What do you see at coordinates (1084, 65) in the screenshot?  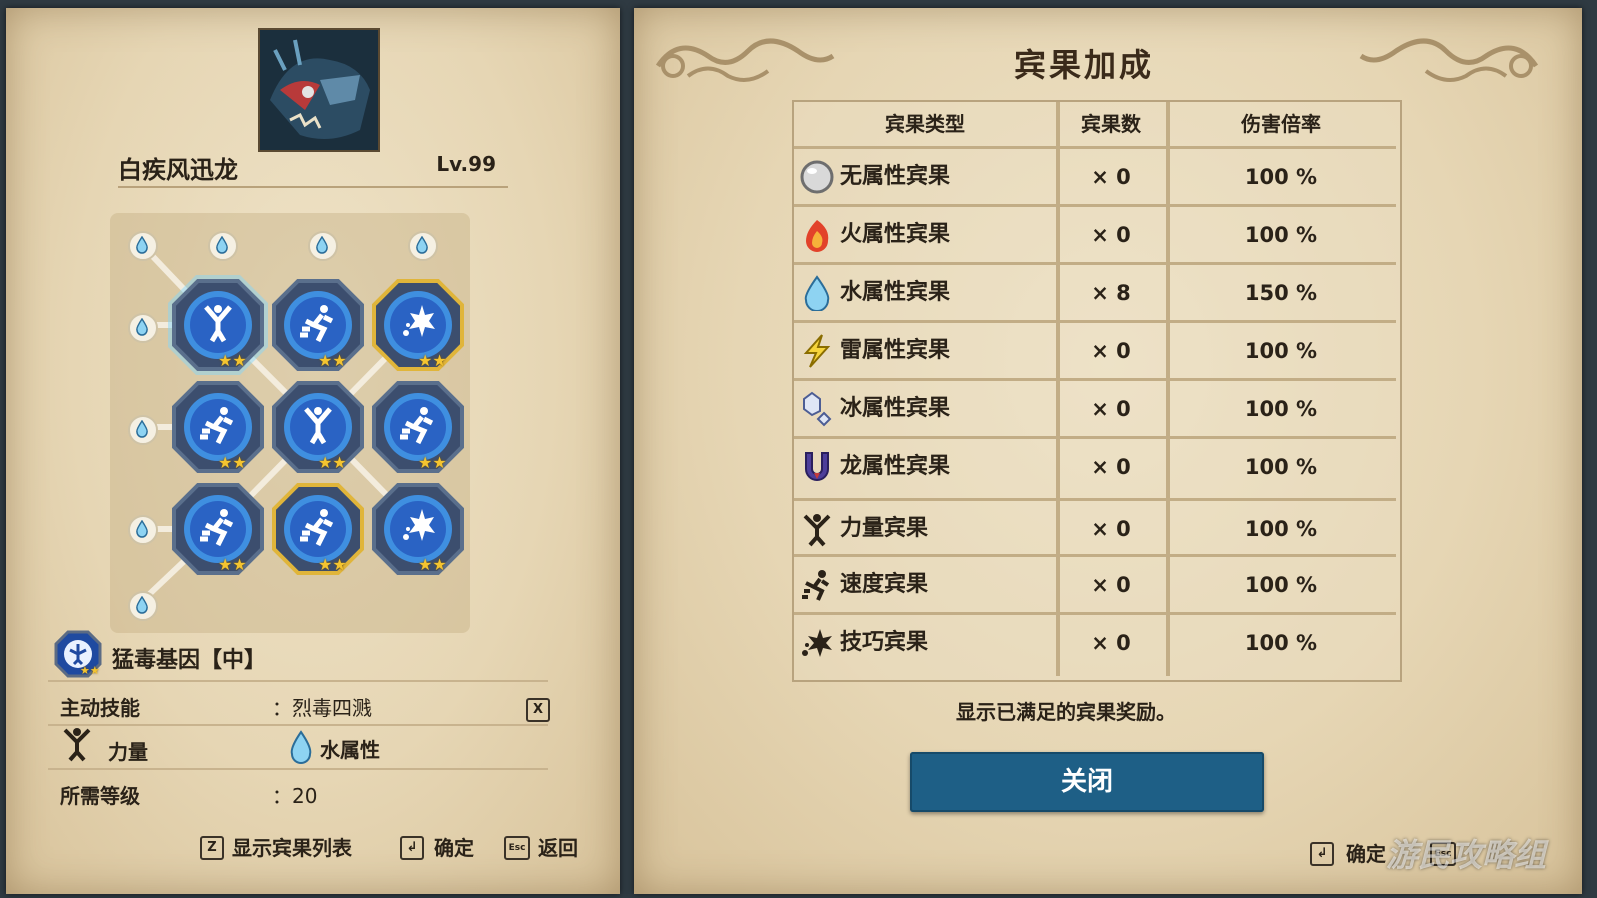 I see `bonus-title: 宾果加成` at bounding box center [1084, 65].